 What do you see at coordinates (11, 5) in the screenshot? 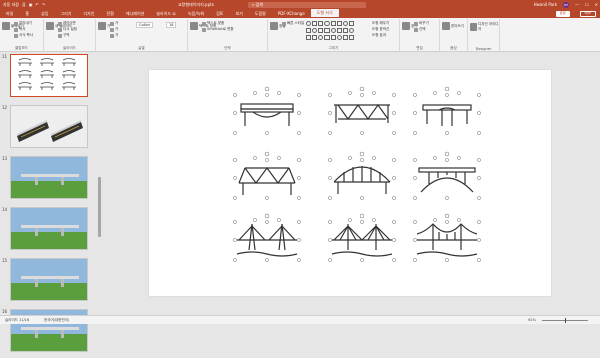
I see `autosave-label: 자동 저장` at bounding box center [11, 5].